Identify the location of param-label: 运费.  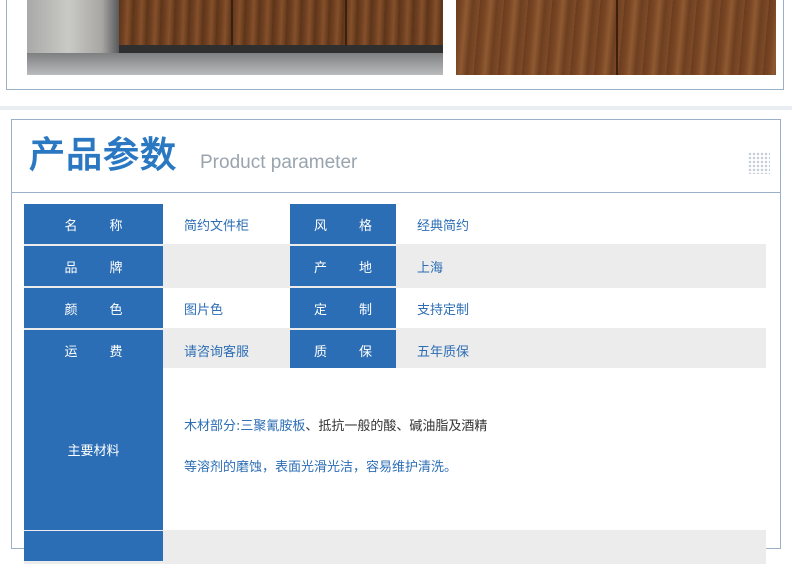
(93, 350).